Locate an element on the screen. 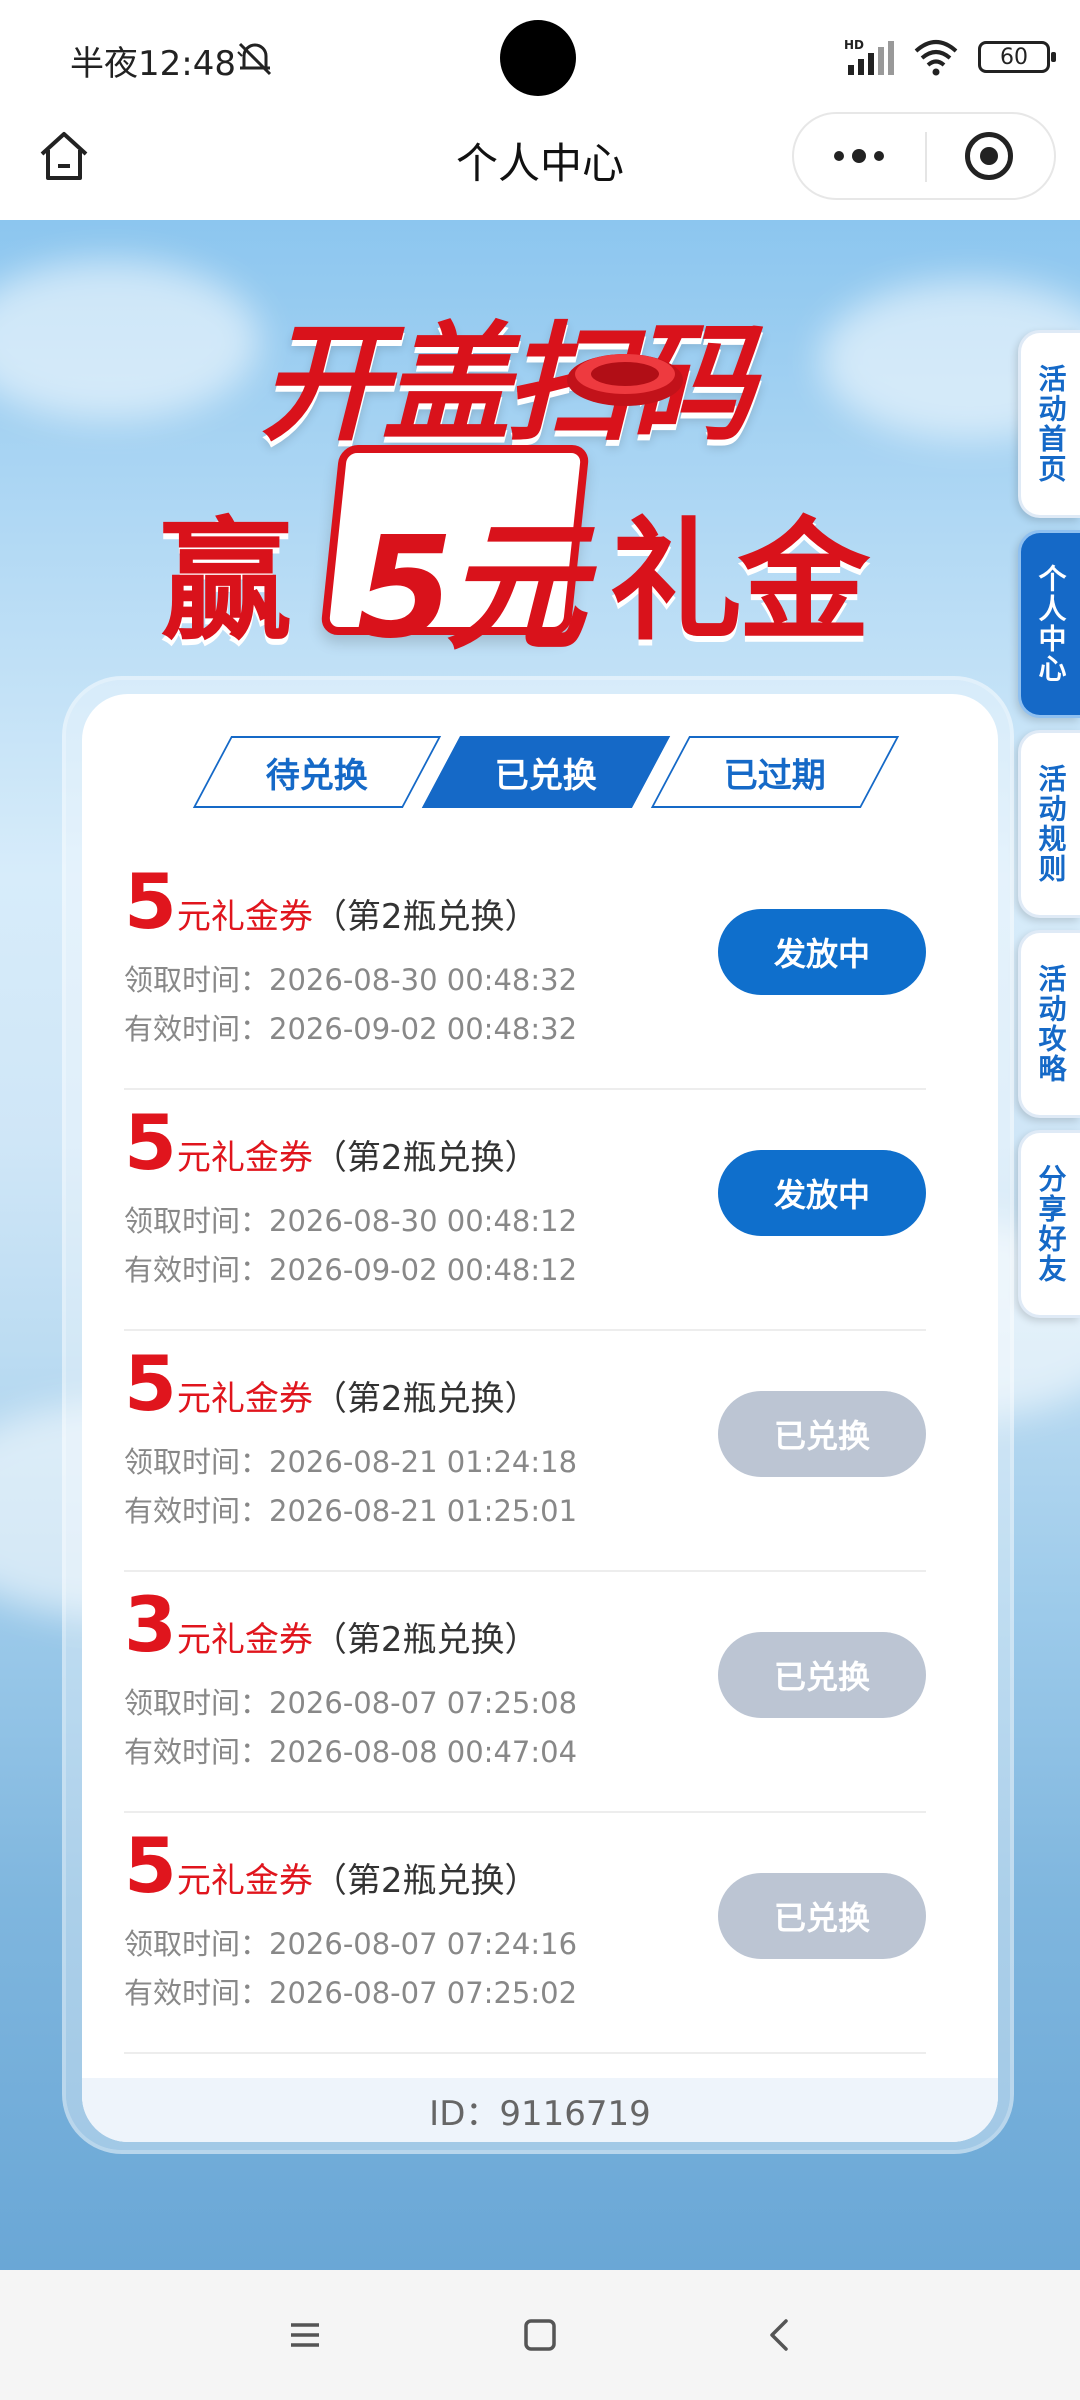 Image resolution: width=1080 pixels, height=2400 pixels. side-tab-label: 活动首页 is located at coordinates (1051, 424).